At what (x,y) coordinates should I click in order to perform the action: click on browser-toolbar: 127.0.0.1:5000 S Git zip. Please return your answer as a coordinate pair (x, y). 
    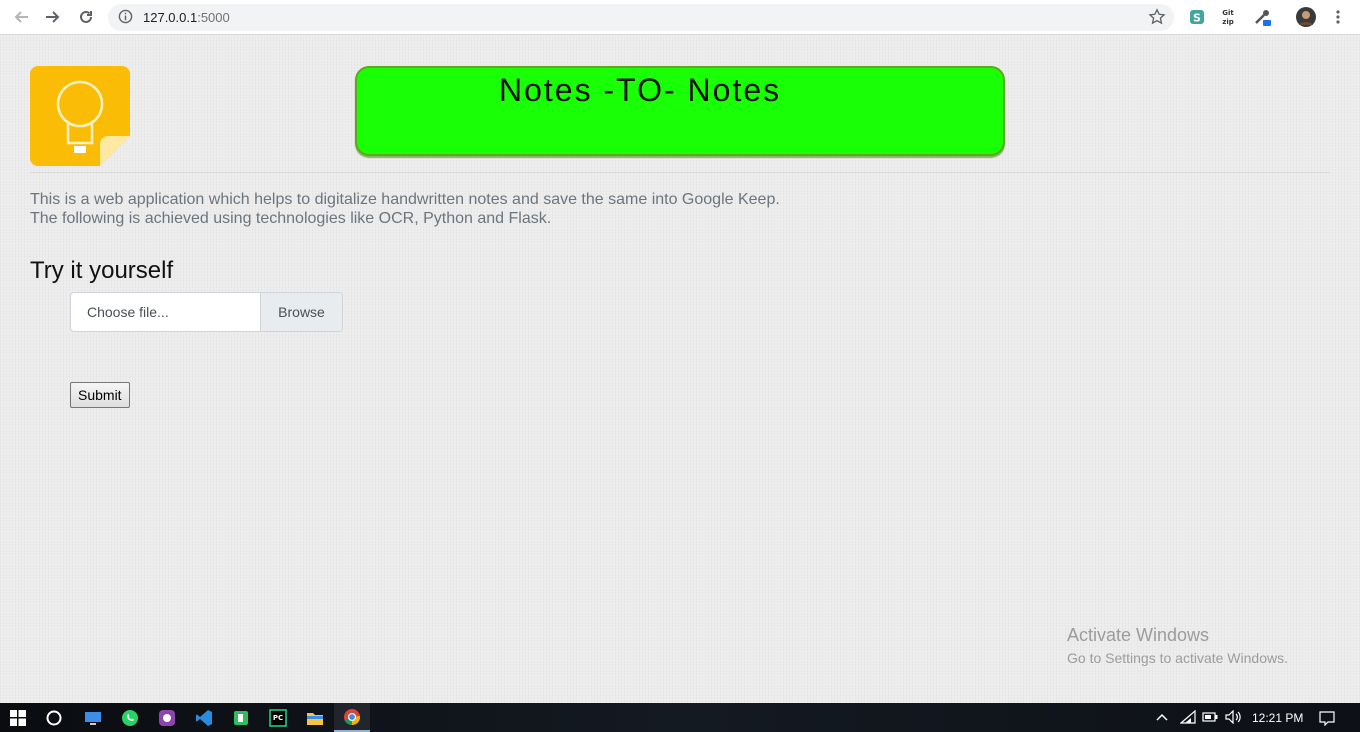
    Looking at the image, I should click on (680, 17).